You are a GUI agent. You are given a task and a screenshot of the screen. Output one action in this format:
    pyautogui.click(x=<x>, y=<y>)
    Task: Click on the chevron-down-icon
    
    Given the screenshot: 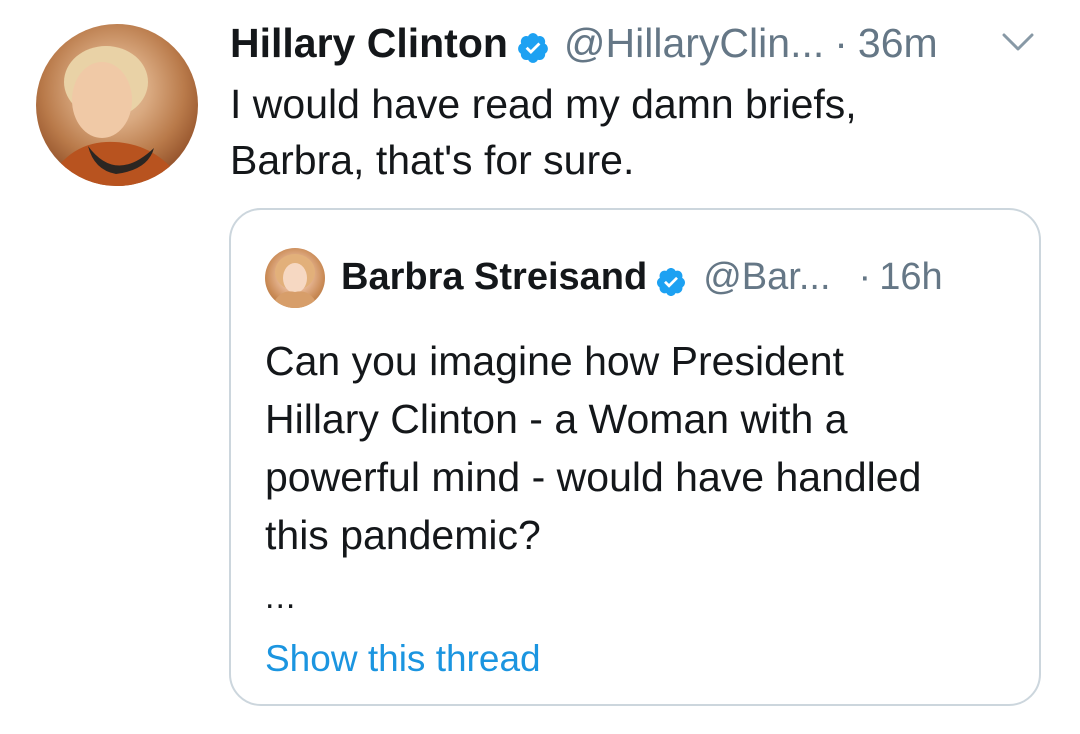 What is the action you would take?
    pyautogui.click(x=1018, y=42)
    